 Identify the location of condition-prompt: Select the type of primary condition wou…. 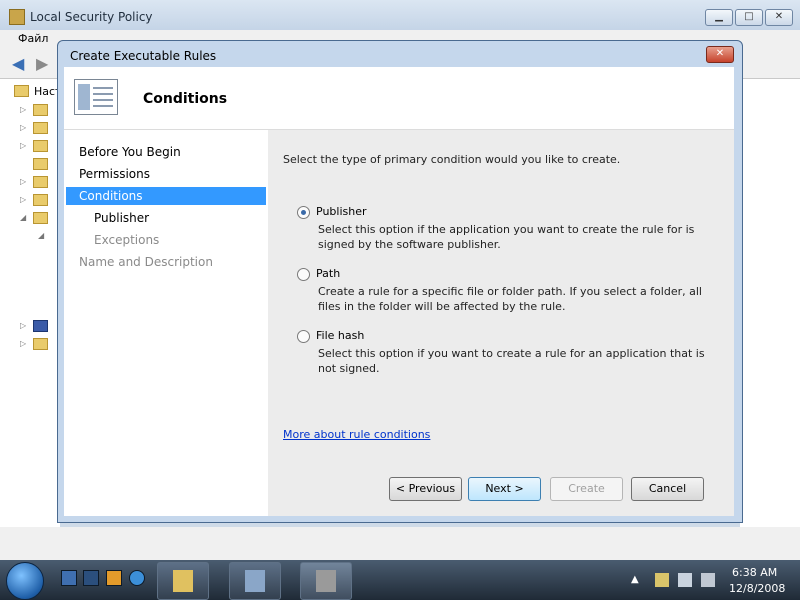
(452, 159).